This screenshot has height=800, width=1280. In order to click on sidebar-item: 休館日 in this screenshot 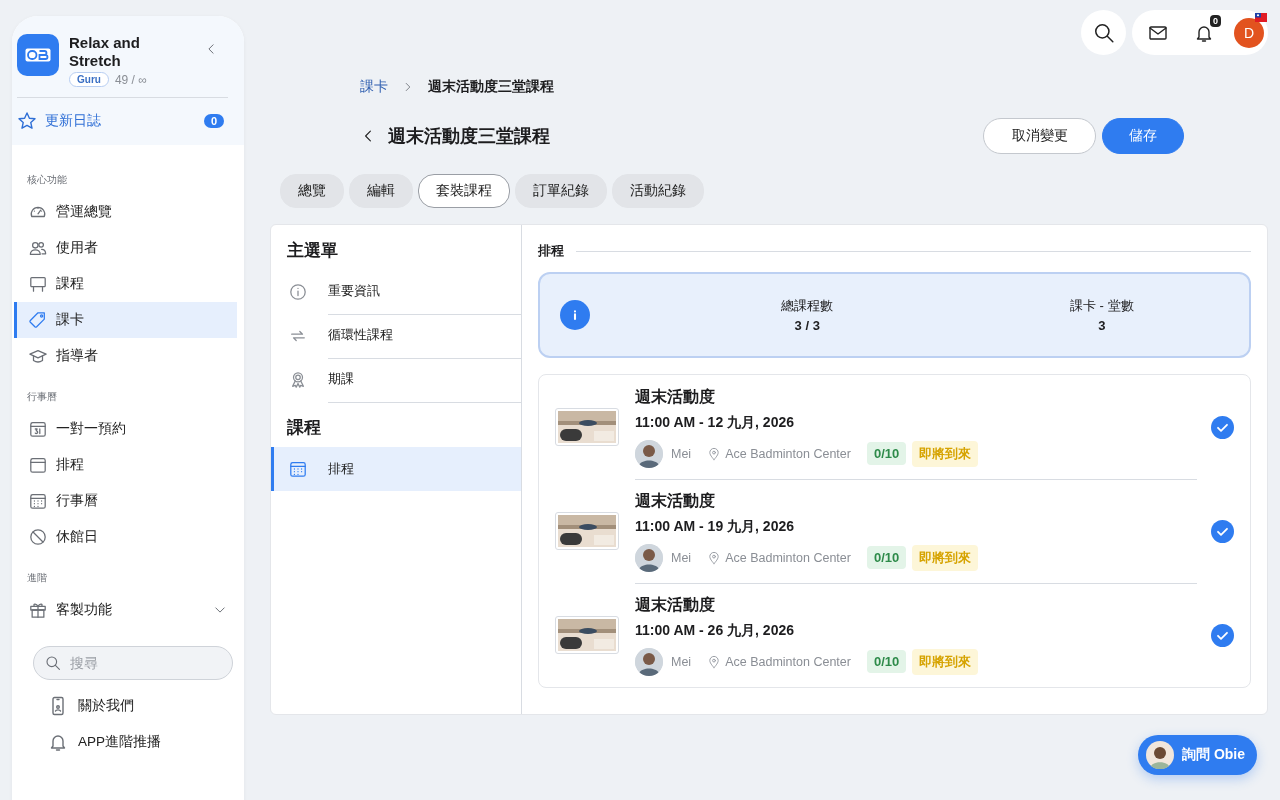, I will do `click(125, 537)`.